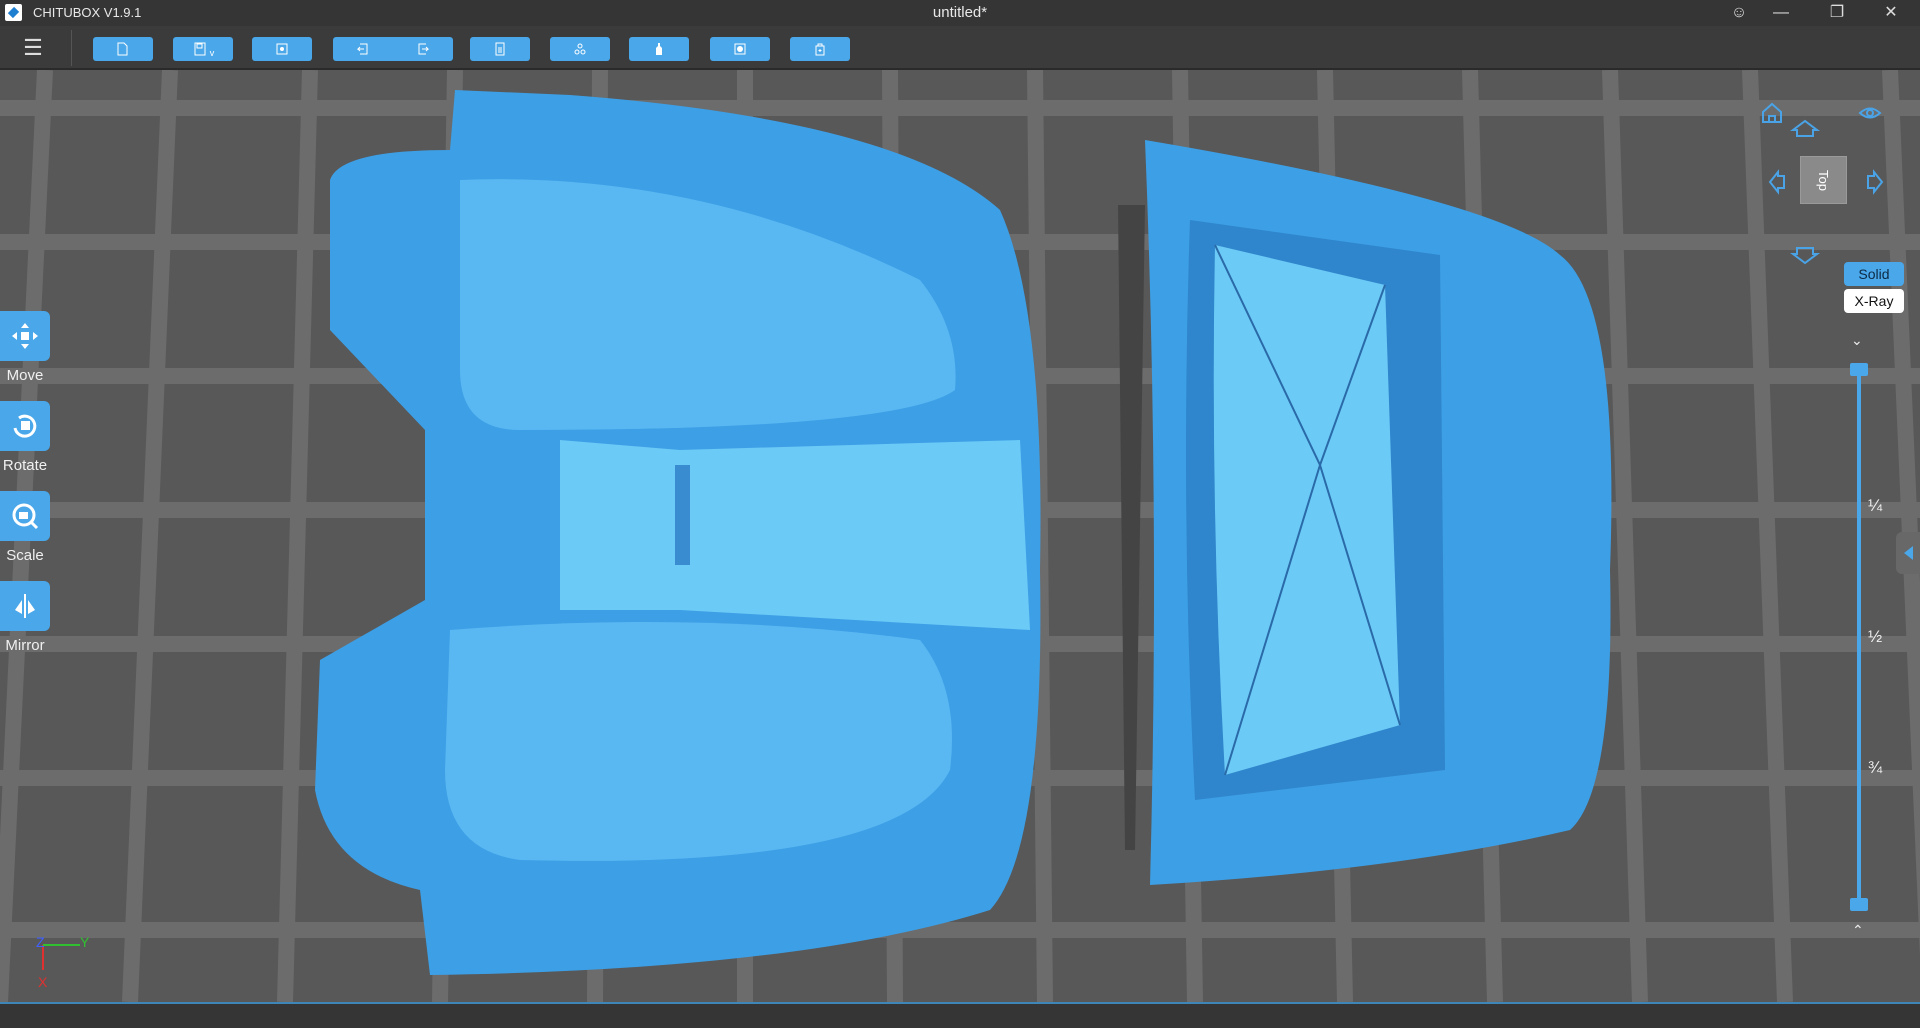 This screenshot has width=1920, height=1028. I want to click on axis-x-label: X, so click(43, 982).